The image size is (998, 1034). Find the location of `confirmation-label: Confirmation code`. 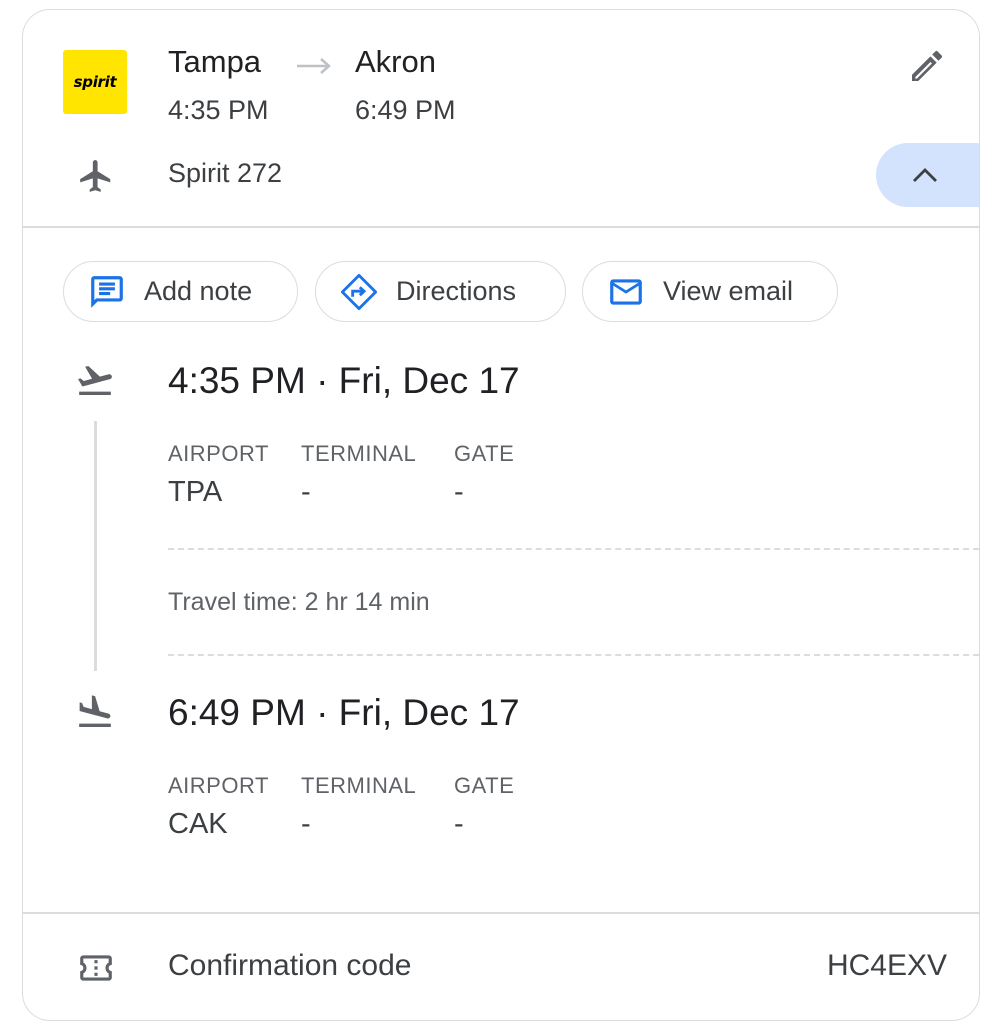

confirmation-label: Confirmation code is located at coordinates (290, 965).